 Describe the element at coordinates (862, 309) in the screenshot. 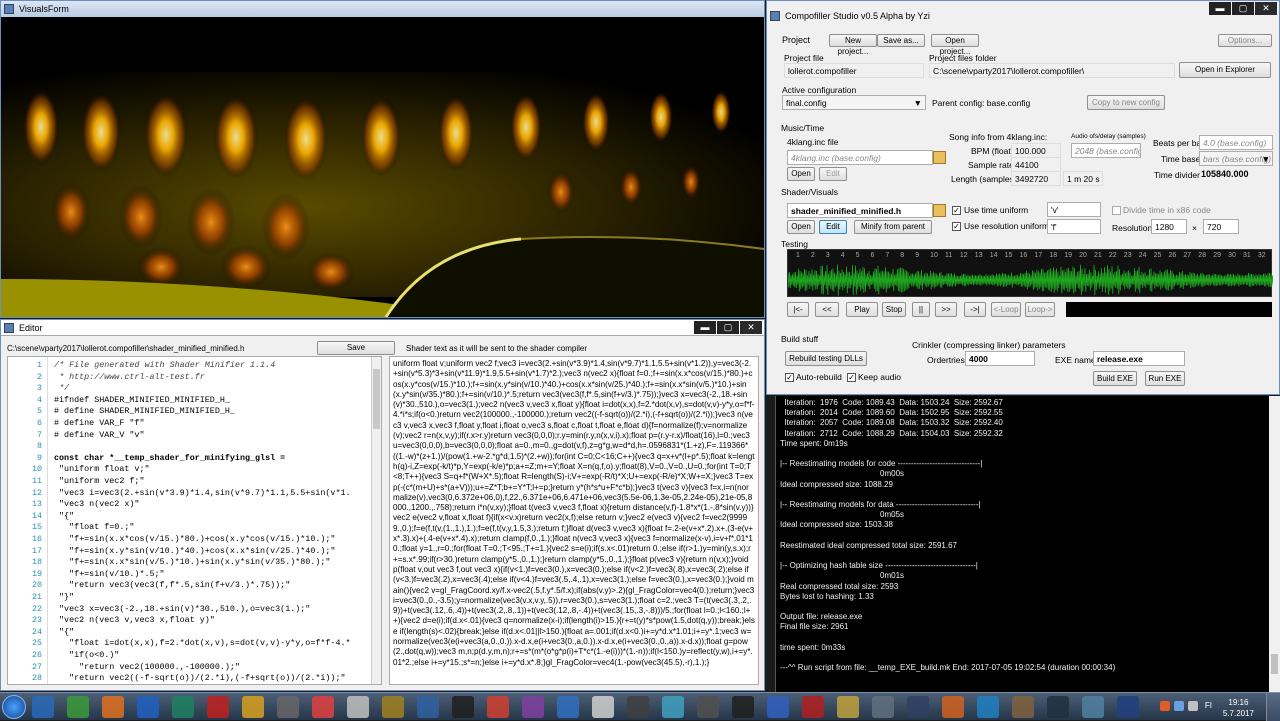

I see `transport-button: Play` at that location.